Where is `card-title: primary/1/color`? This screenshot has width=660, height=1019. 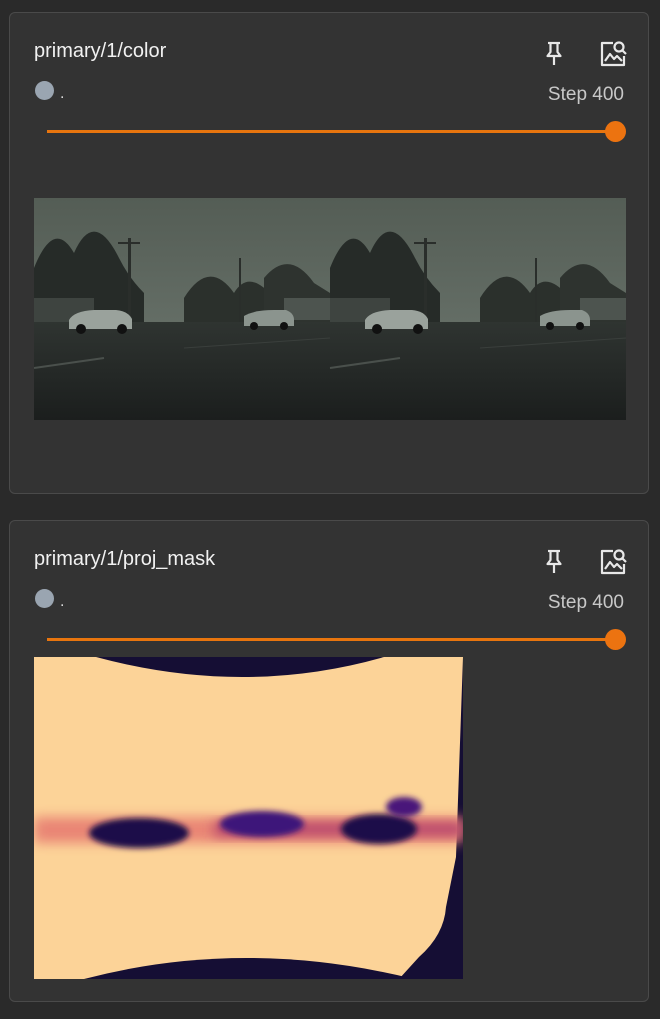 card-title: primary/1/color is located at coordinates (100, 51).